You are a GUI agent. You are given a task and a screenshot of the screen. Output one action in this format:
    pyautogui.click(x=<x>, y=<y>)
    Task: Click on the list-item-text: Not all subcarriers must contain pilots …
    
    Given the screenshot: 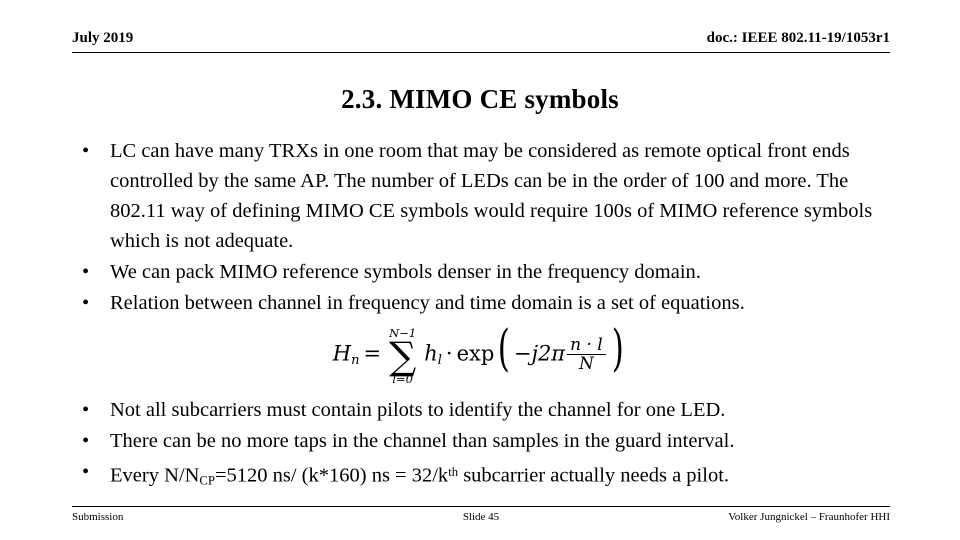 What is the action you would take?
    pyautogui.click(x=418, y=410)
    